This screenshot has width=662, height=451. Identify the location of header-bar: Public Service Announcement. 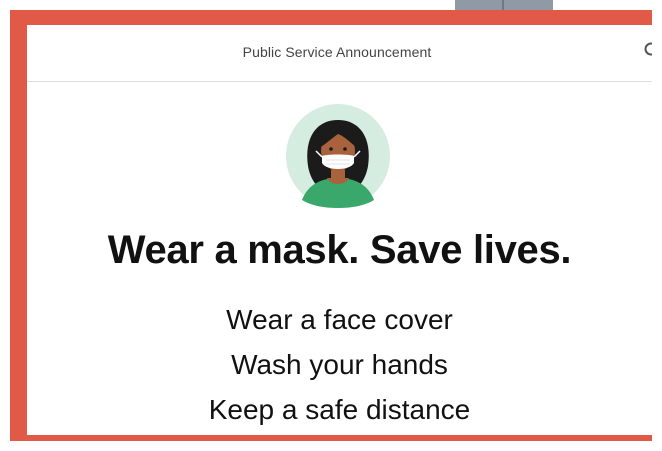
(339, 53).